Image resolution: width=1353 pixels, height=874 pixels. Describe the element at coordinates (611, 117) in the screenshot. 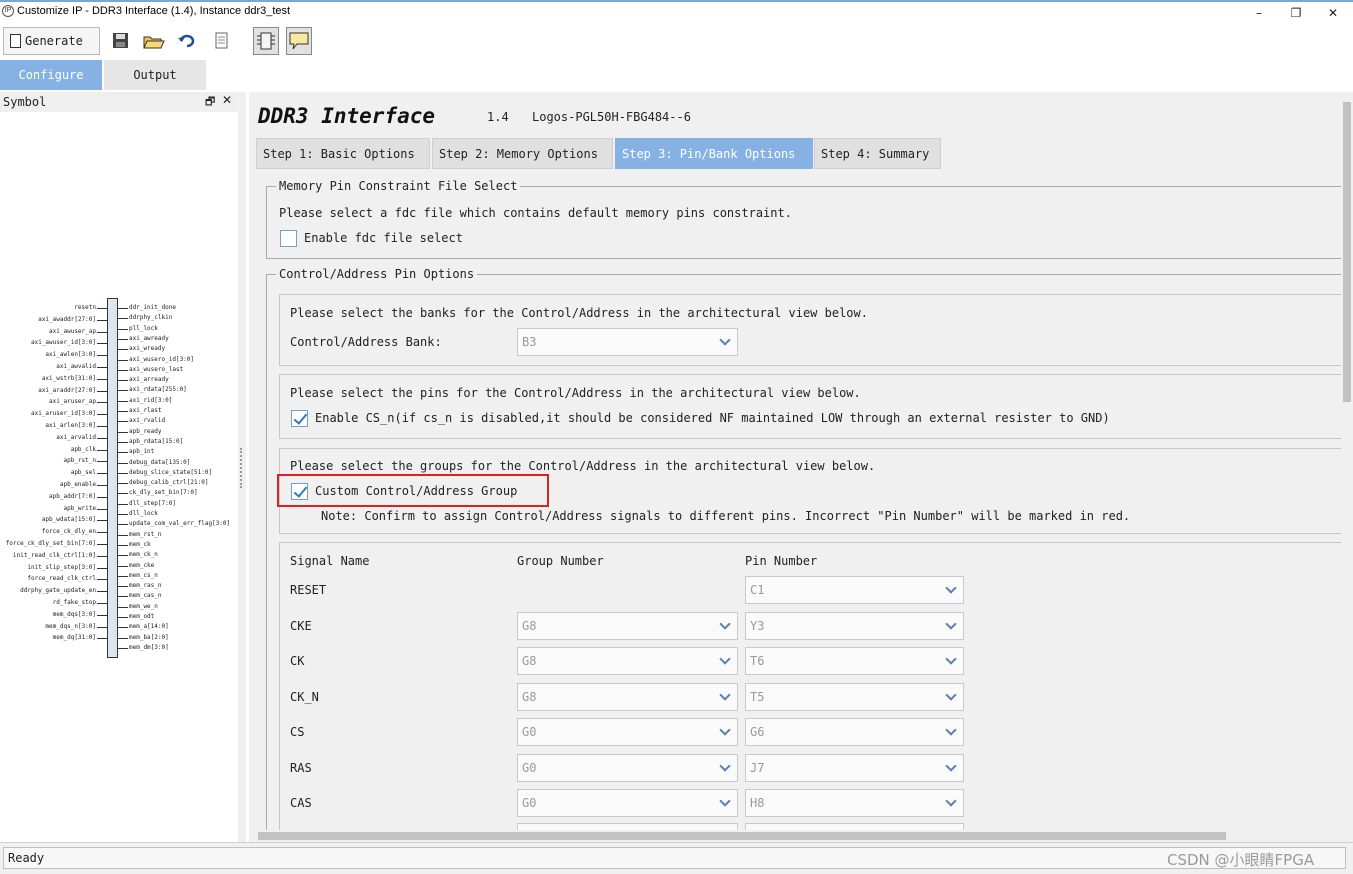

I see `device-name: Logos-PGL50H-FBG484--6` at that location.